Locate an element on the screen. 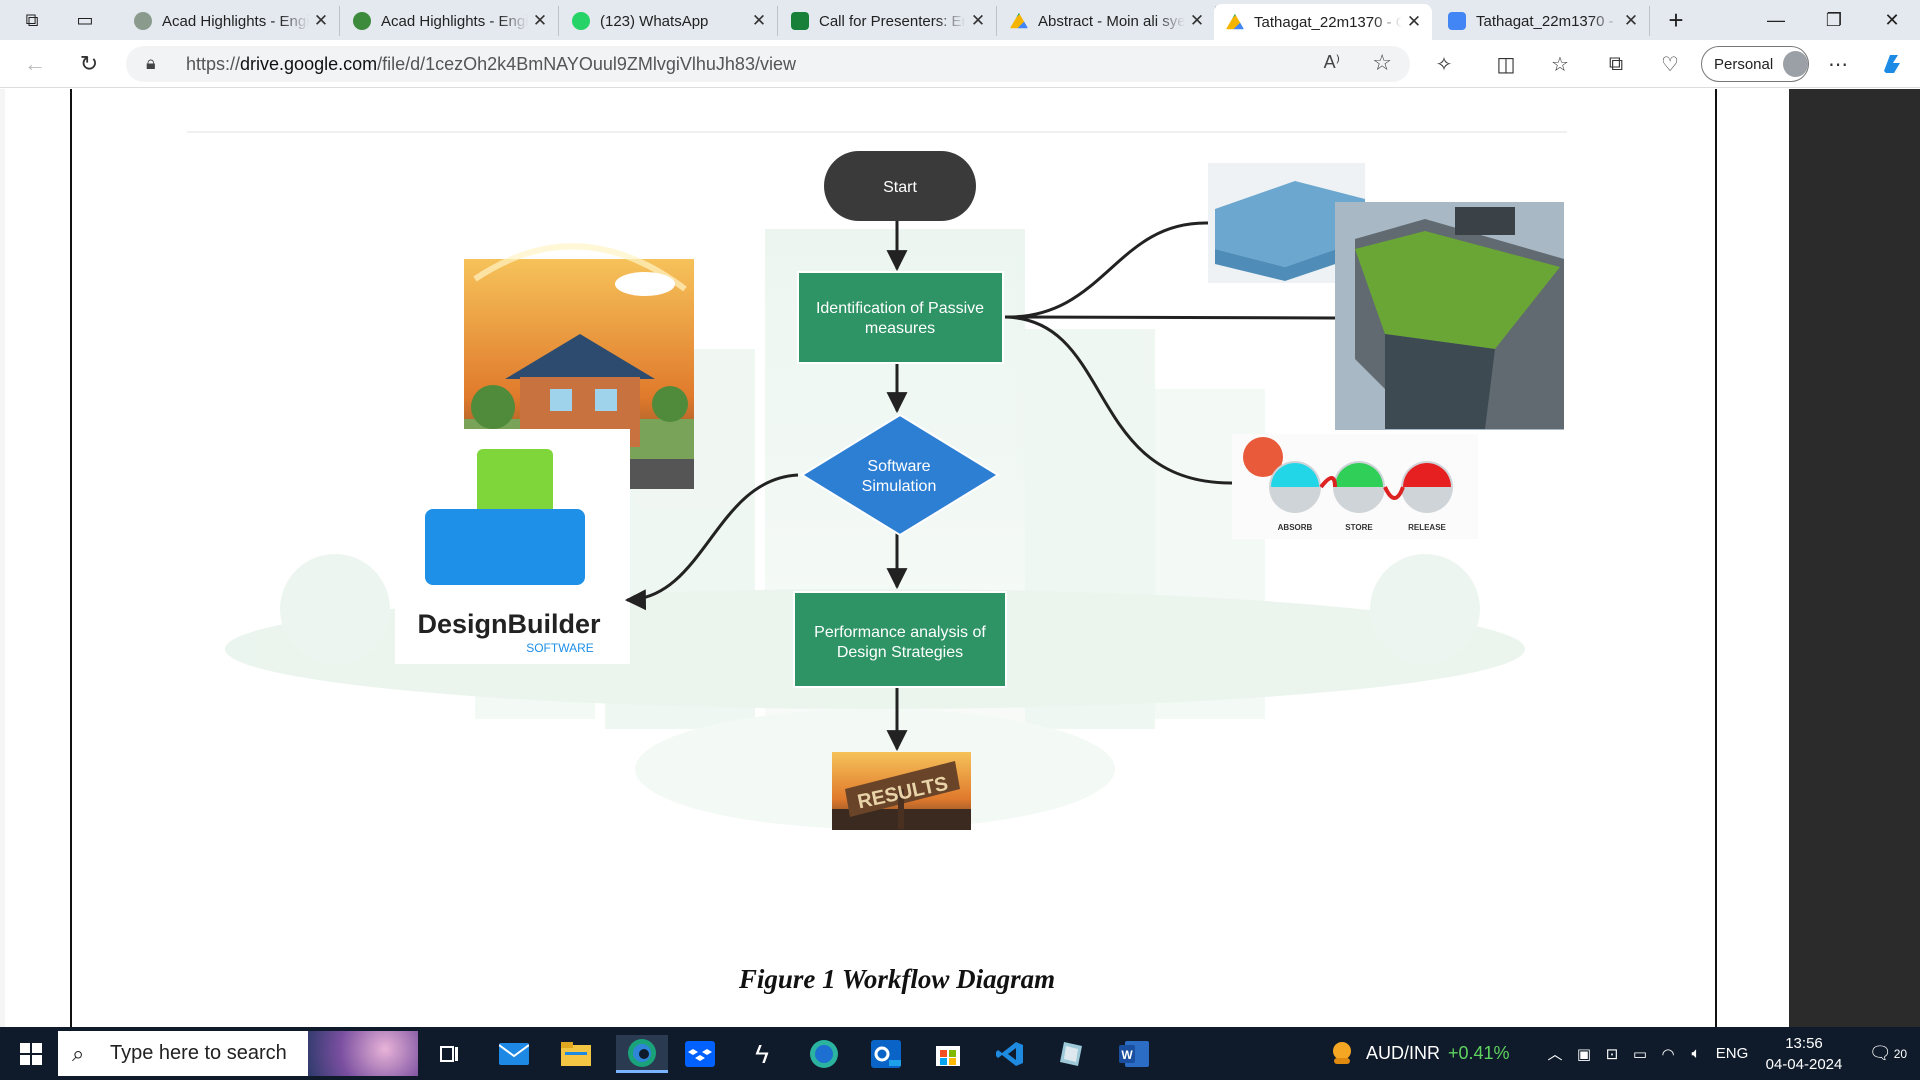 This screenshot has height=1080, width=1920. tab-tathagat-drive: Tathagat_22m1370 - Google Drive ✕ is located at coordinates (1323, 22).